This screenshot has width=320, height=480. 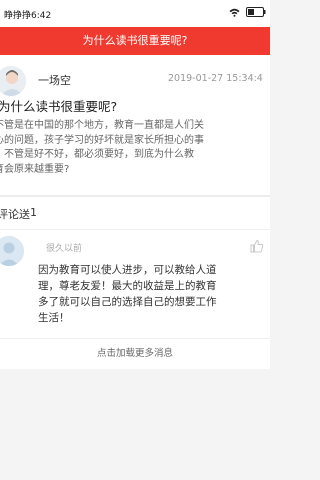 What do you see at coordinates (102, 125) in the screenshot?
I see `post-body-line: 不管是在中国的那个地方，教育一直都是人们关` at bounding box center [102, 125].